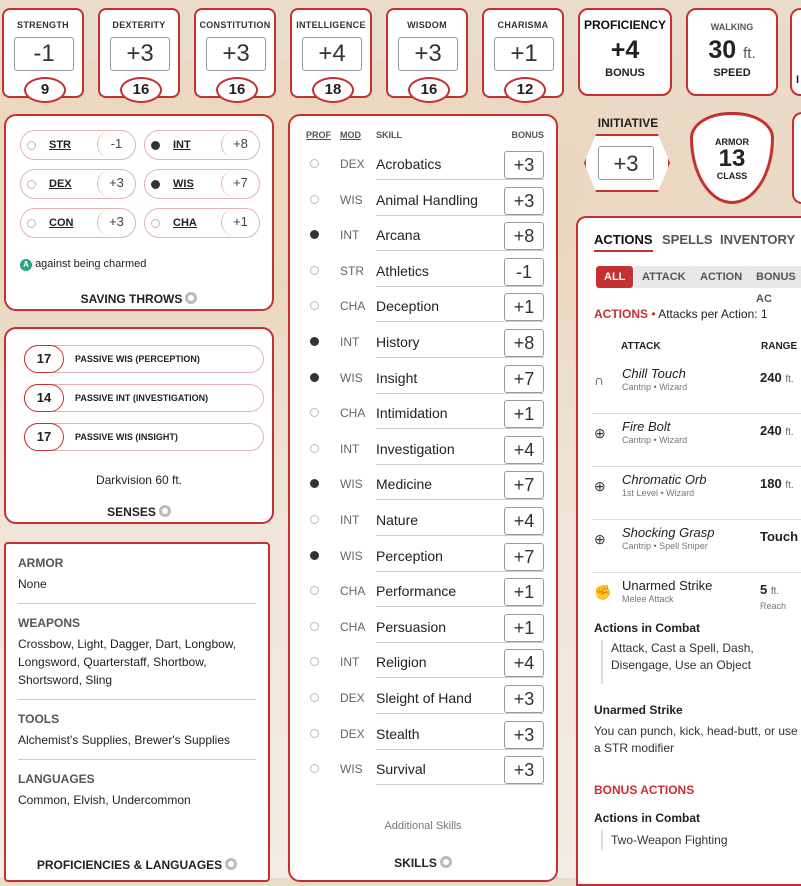 This screenshot has height=886, width=801. Describe the element at coordinates (142, 398) in the screenshot. I see `passive-sense-label: PASSIVE INT (INVESTIGATION)` at that location.